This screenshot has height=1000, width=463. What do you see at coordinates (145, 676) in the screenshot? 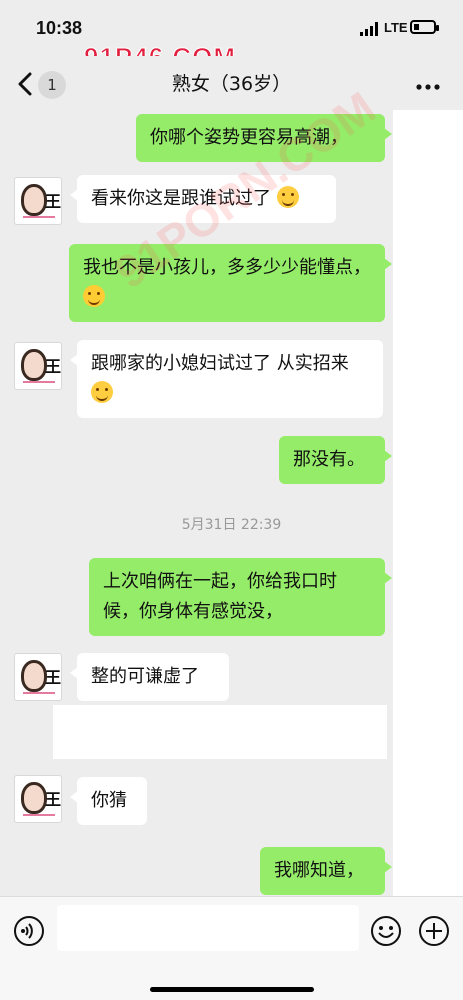
I see `message-text: 整的可谦虚了` at bounding box center [145, 676].